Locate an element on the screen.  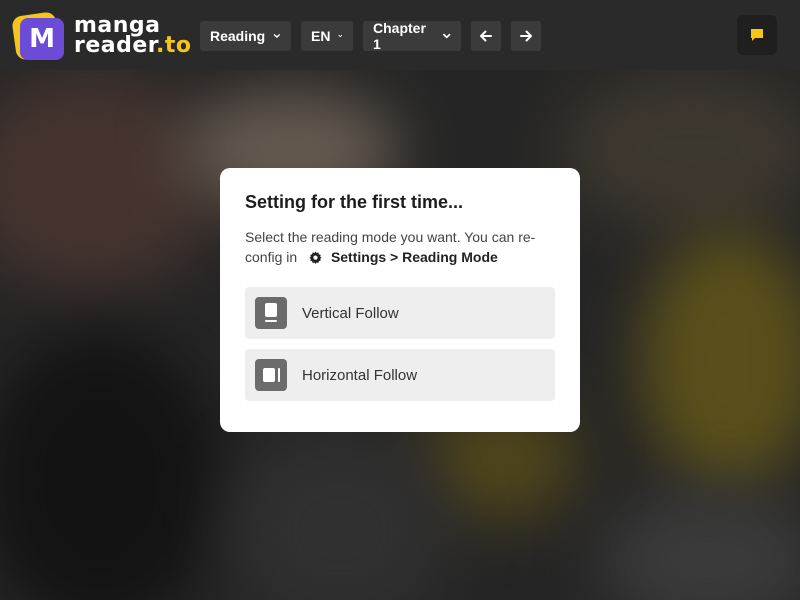
vertical-follow-label: Vertical Follow is located at coordinates (350, 313).